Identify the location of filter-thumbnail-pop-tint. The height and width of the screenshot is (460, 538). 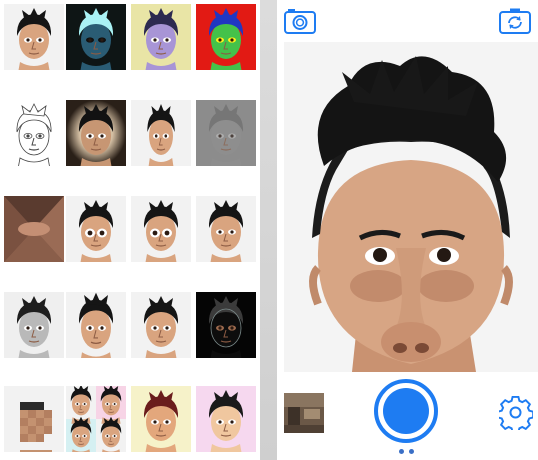
(226, 419).